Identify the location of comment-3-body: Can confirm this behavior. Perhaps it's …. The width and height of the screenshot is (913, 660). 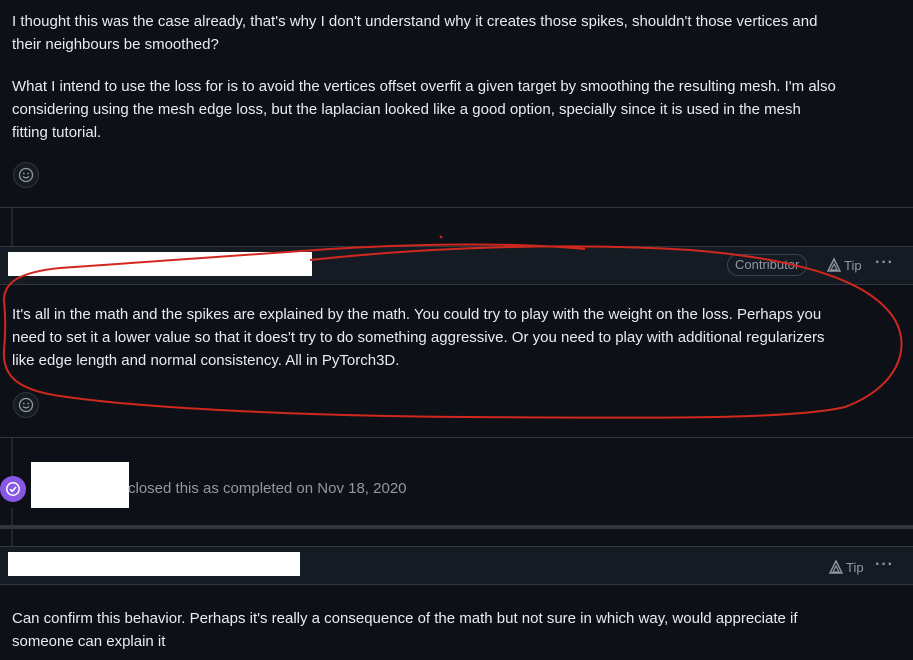
(459, 630).